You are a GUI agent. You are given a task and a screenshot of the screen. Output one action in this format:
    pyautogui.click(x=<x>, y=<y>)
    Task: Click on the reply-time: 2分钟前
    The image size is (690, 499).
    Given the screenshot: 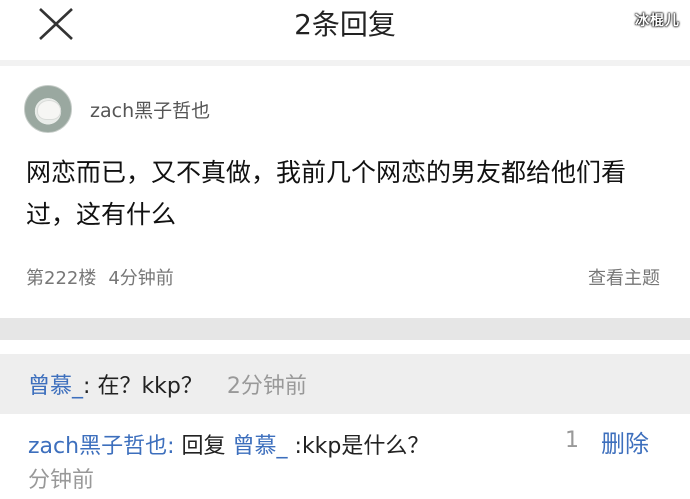 What is the action you would take?
    pyautogui.click(x=266, y=386)
    